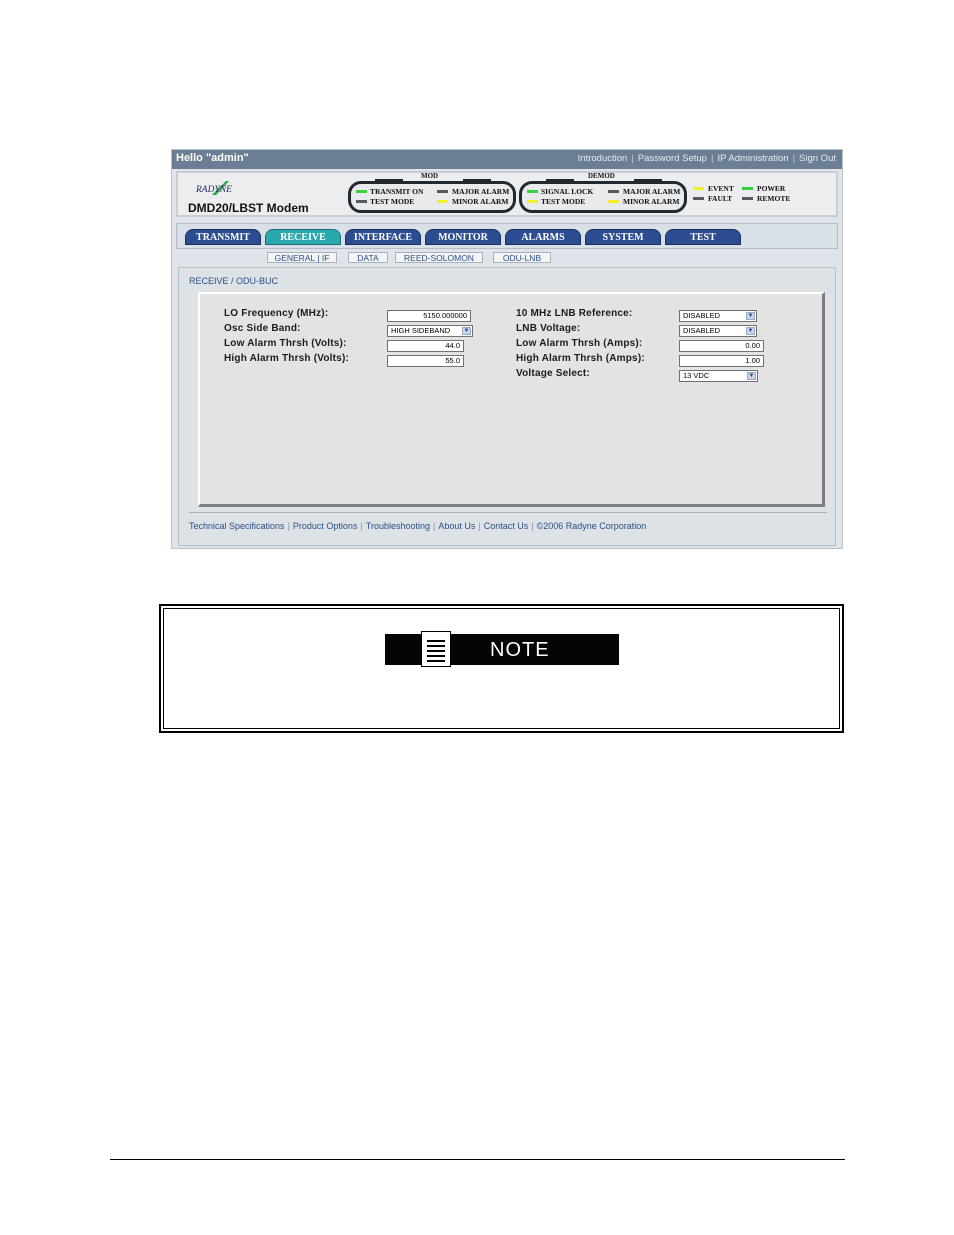 Image resolution: width=954 pixels, height=1235 pixels. What do you see at coordinates (543, 237) in the screenshot?
I see `tab-alarms: ALARMS` at bounding box center [543, 237].